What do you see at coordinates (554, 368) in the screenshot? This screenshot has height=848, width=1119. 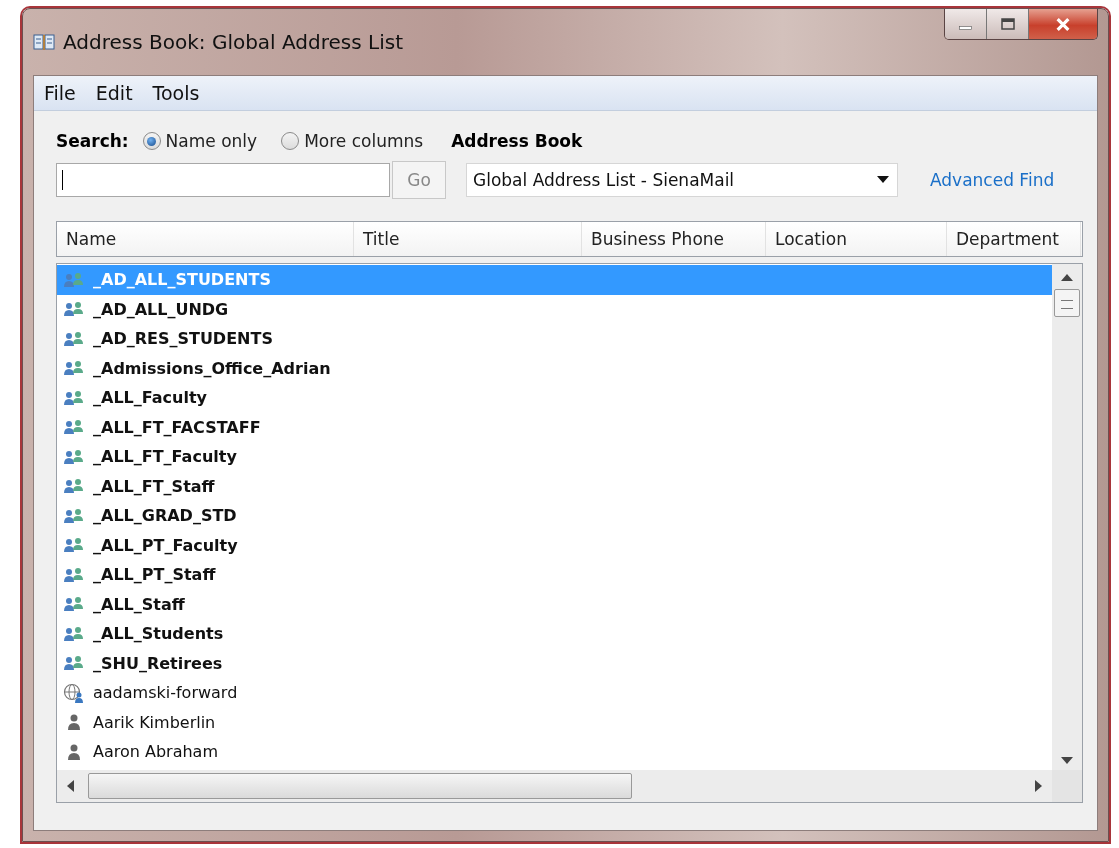 I see `contact-row: _Admissions_Office_Adrian` at bounding box center [554, 368].